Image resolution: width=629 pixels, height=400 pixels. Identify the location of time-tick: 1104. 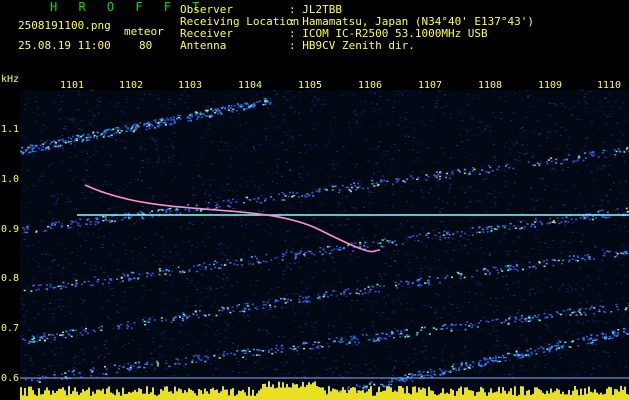
(250, 85).